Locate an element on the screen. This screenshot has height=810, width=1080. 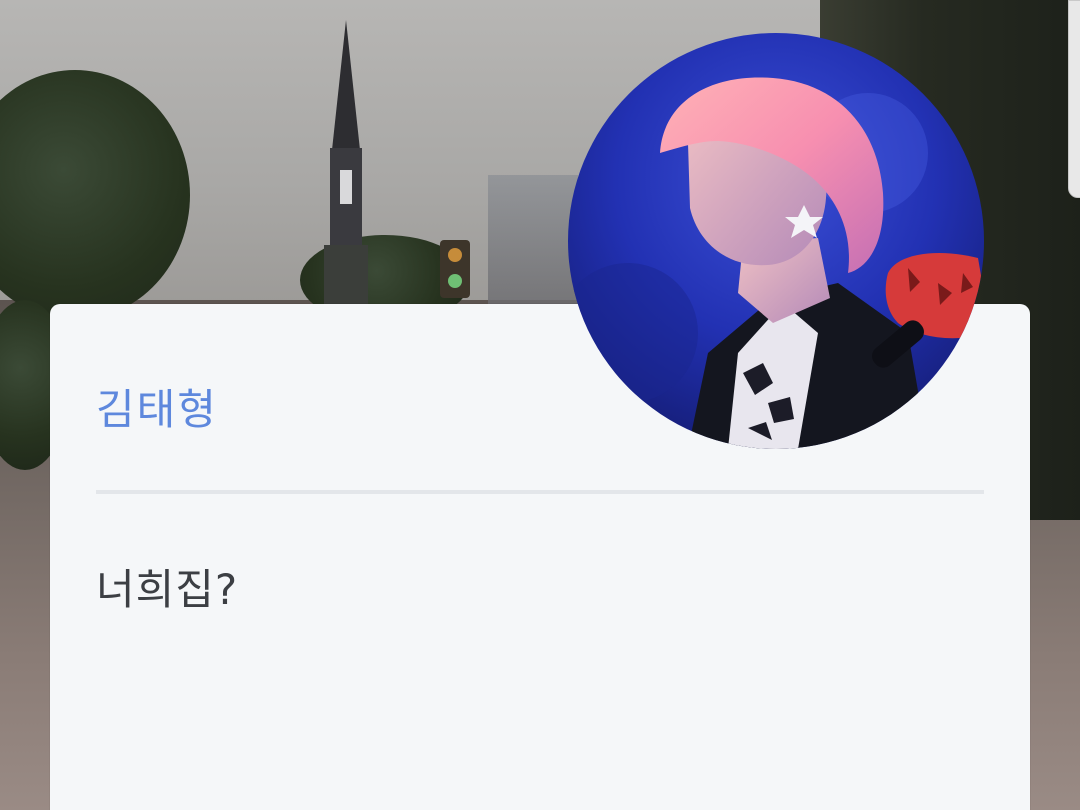
background-building is located at coordinates (533, 240).